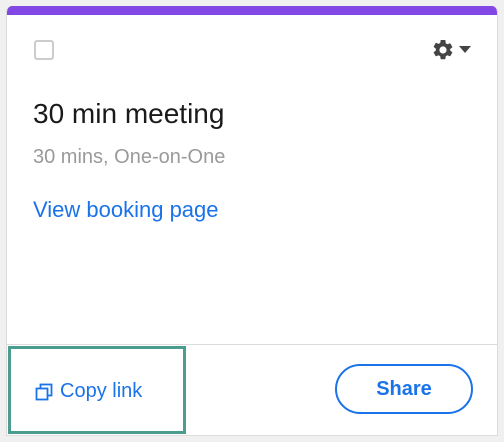  I want to click on caret-down-icon, so click(465, 50).